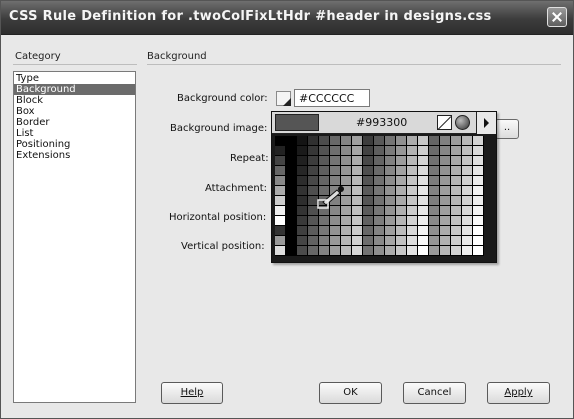  Describe the element at coordinates (507, 129) in the screenshot. I see `browse-button: ..` at that location.